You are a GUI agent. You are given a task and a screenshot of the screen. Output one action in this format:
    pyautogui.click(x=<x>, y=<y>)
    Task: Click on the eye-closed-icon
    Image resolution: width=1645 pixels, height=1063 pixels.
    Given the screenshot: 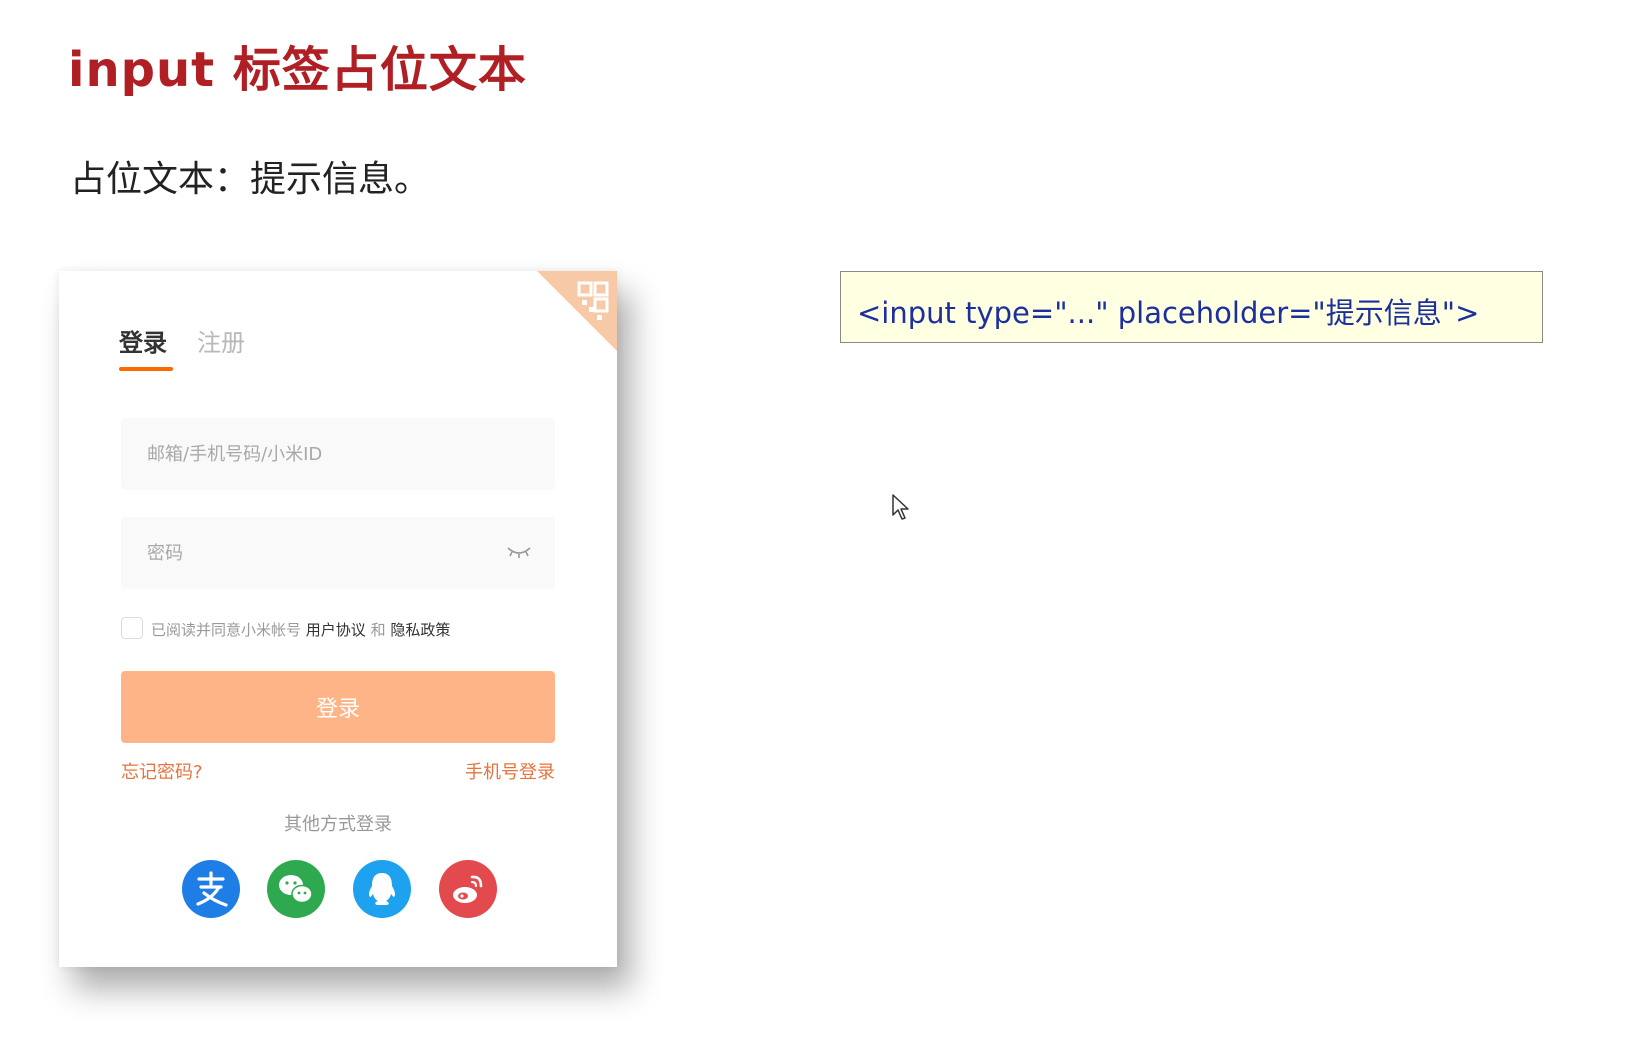 What is the action you would take?
    pyautogui.click(x=519, y=552)
    